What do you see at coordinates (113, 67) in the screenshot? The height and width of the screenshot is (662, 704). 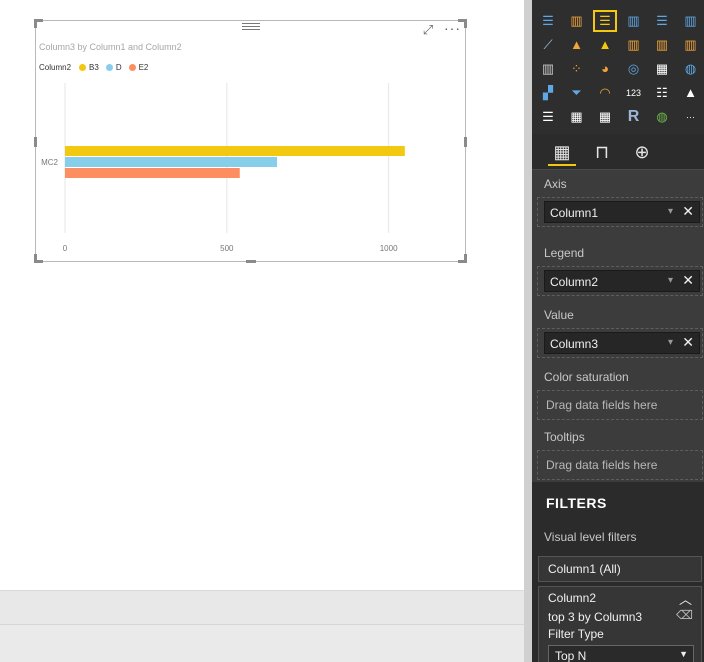 I see `legend-item-d: D` at bounding box center [113, 67].